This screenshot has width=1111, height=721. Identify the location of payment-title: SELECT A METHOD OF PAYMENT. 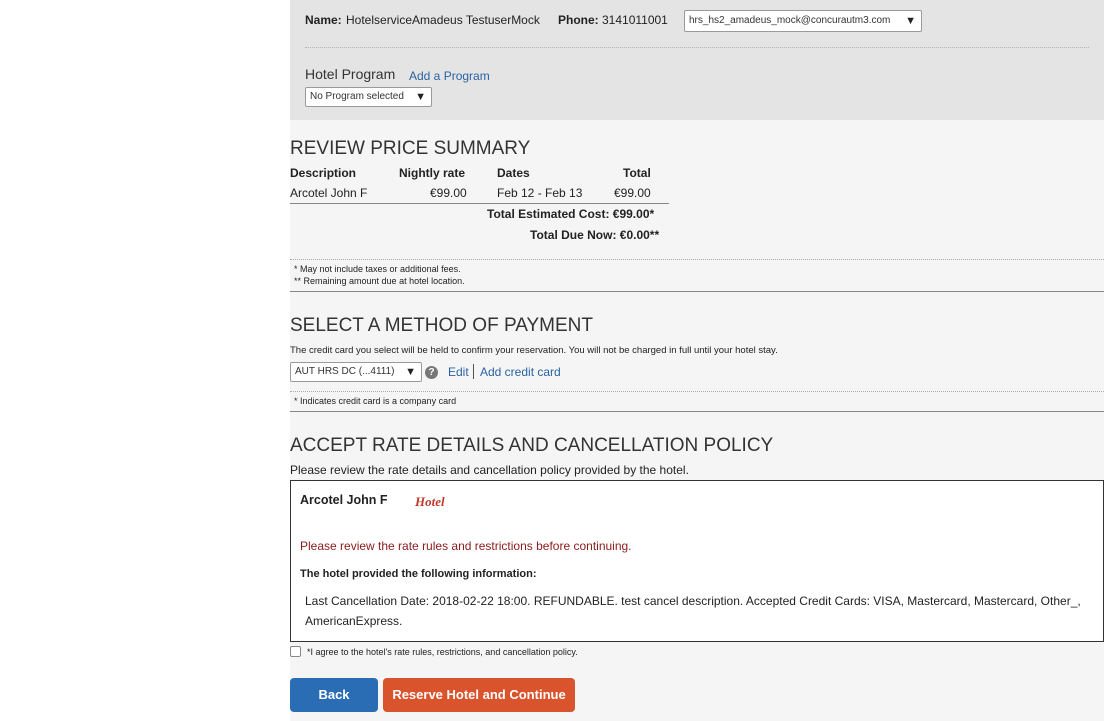
(441, 325).